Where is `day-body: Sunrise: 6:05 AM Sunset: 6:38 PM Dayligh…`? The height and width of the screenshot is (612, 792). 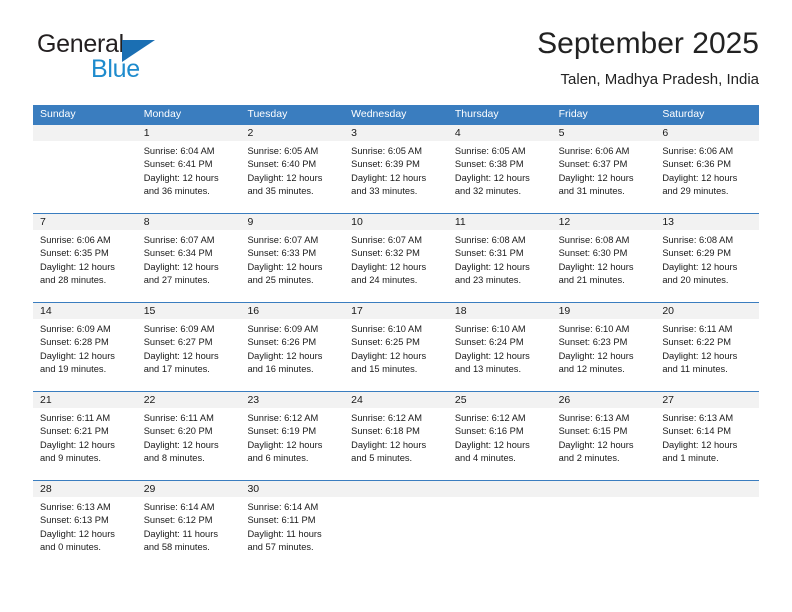 day-body: Sunrise: 6:05 AM Sunset: 6:38 PM Dayligh… is located at coordinates (500, 170).